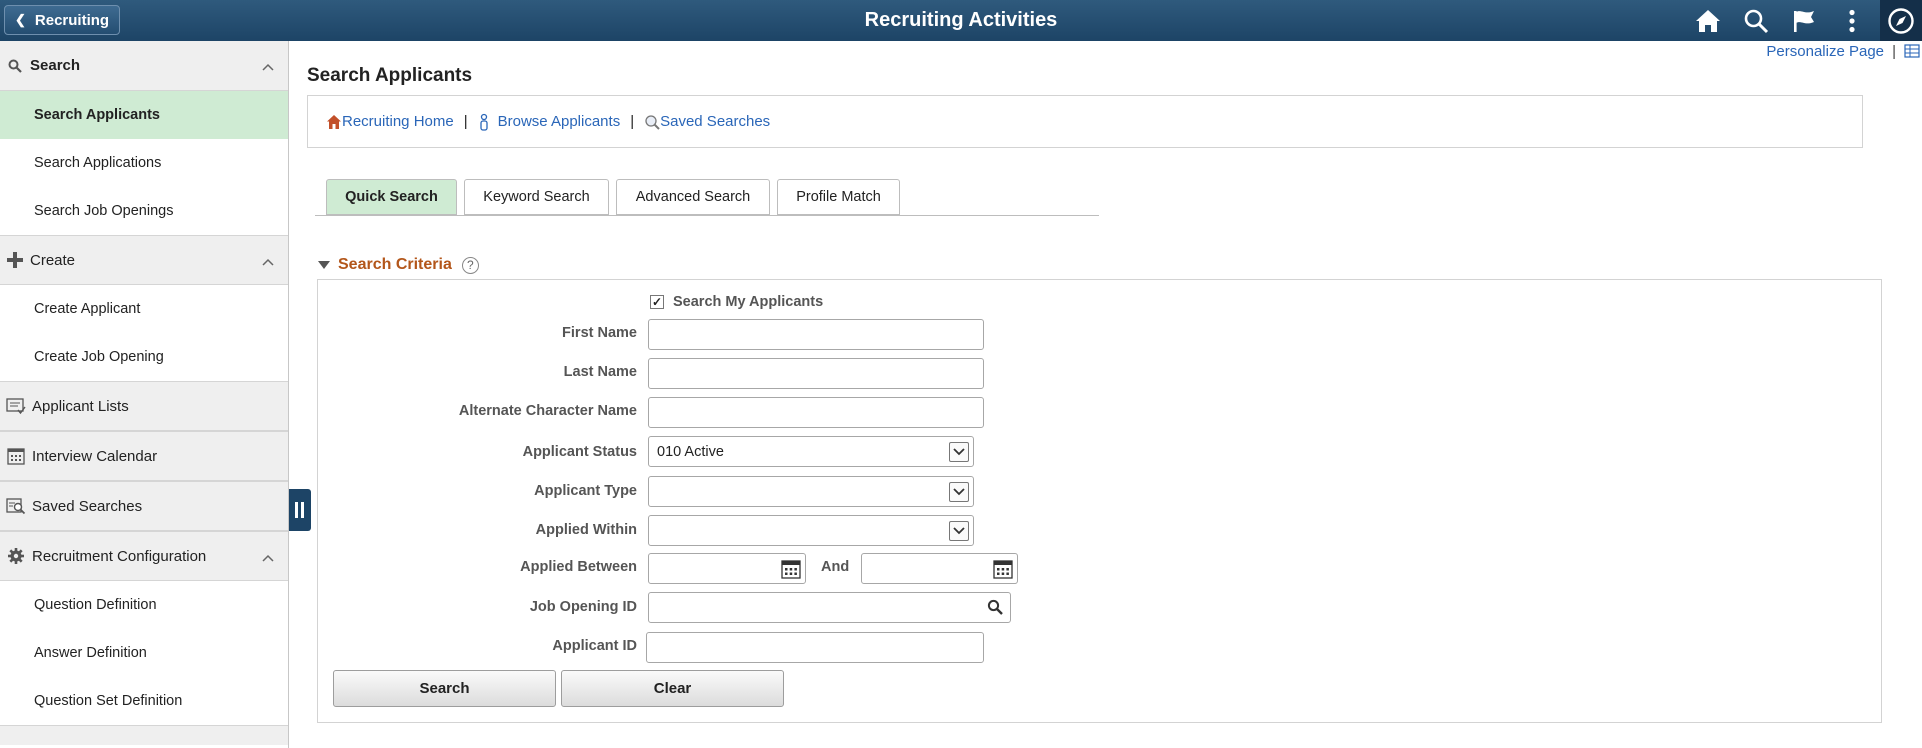 The width and height of the screenshot is (1922, 748). Describe the element at coordinates (144, 357) in the screenshot. I see `sidebar-item-create-job-opening: Create Job Opening` at that location.